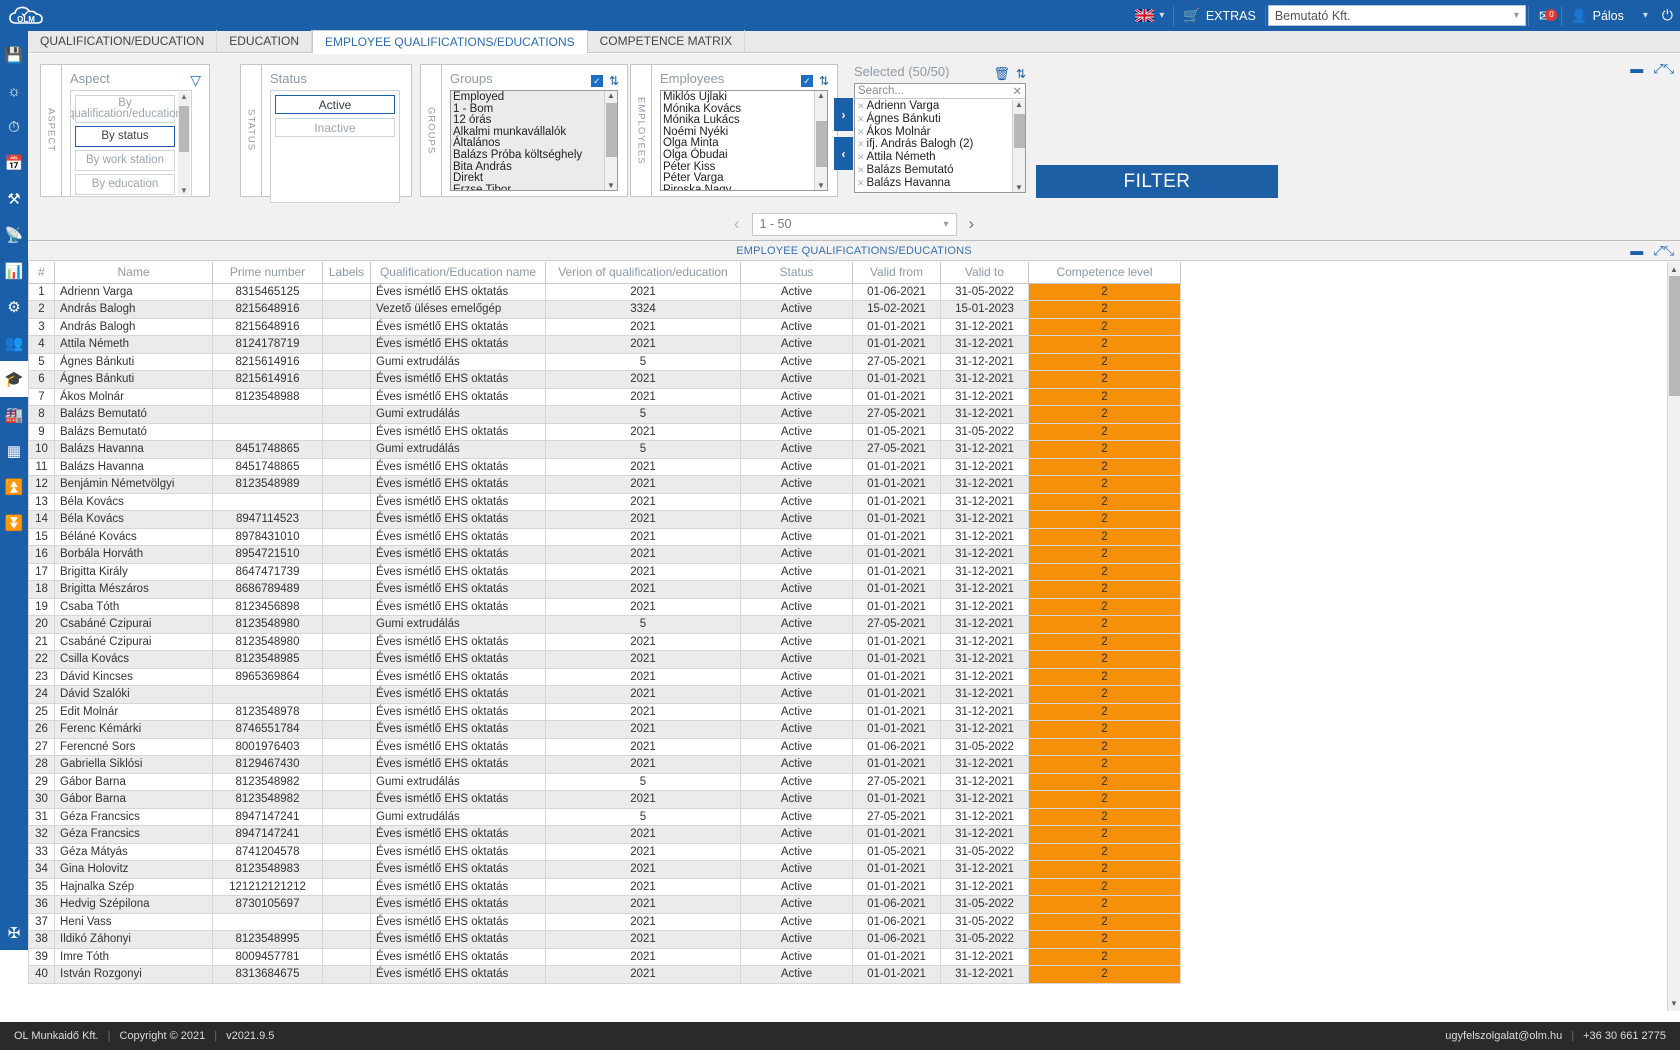  I want to click on status-option-list: Active Inactive, so click(335, 146).